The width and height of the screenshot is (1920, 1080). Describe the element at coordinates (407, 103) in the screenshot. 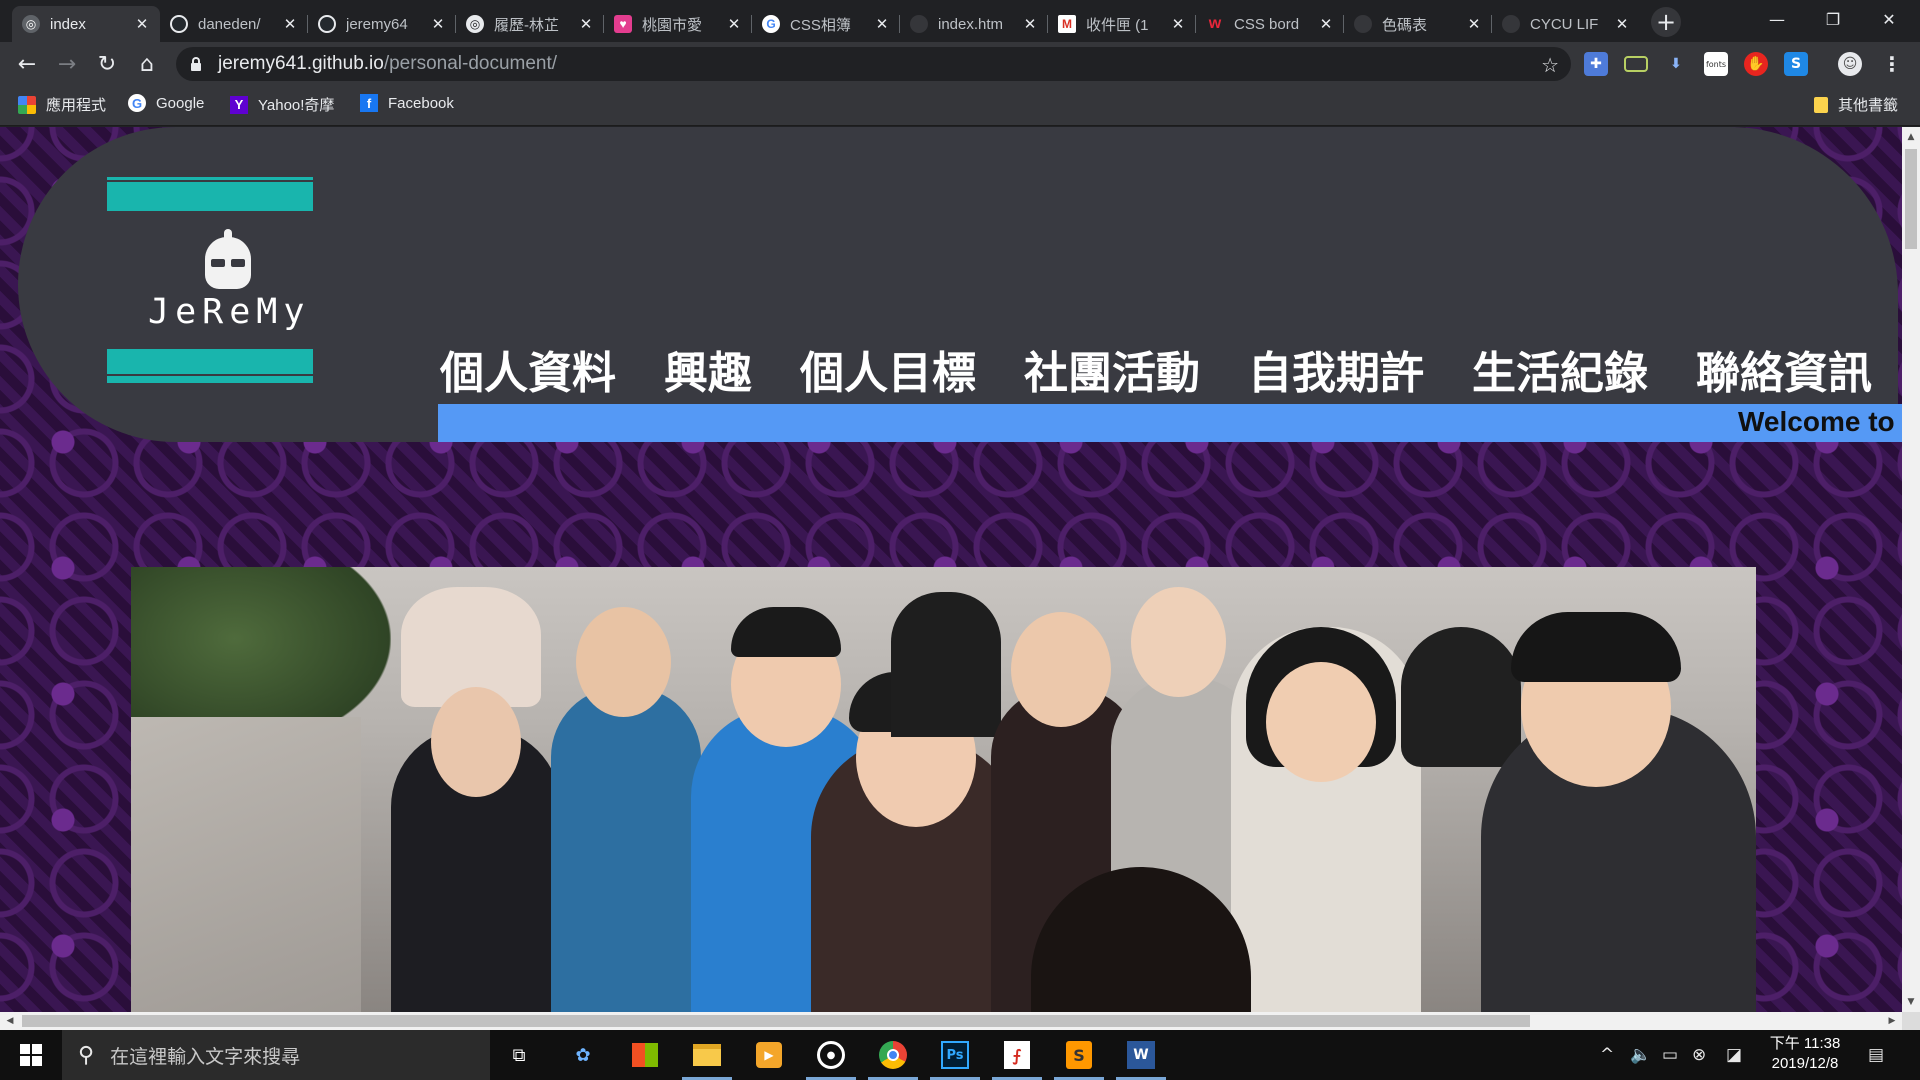

I see `bookmark-facebook: f Facebook` at that location.